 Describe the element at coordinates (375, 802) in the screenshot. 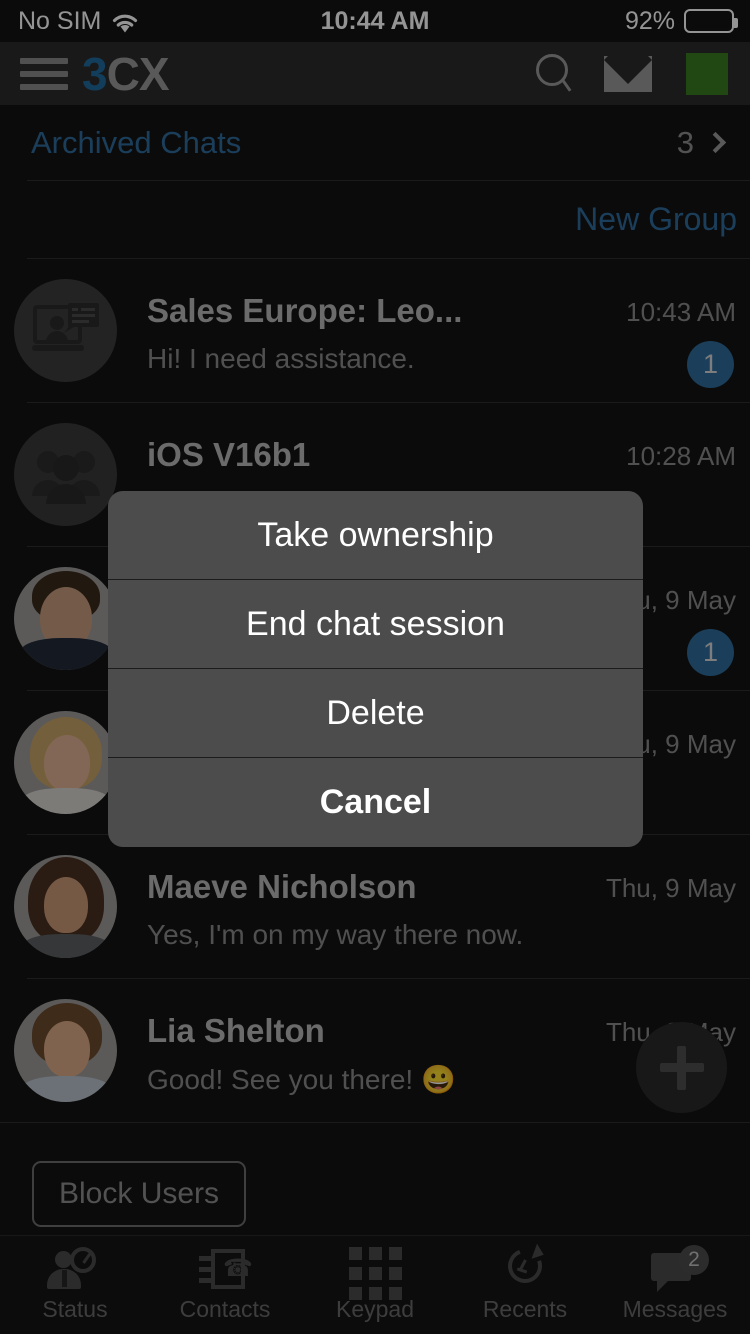

I see `action-cancel: Cancel` at that location.